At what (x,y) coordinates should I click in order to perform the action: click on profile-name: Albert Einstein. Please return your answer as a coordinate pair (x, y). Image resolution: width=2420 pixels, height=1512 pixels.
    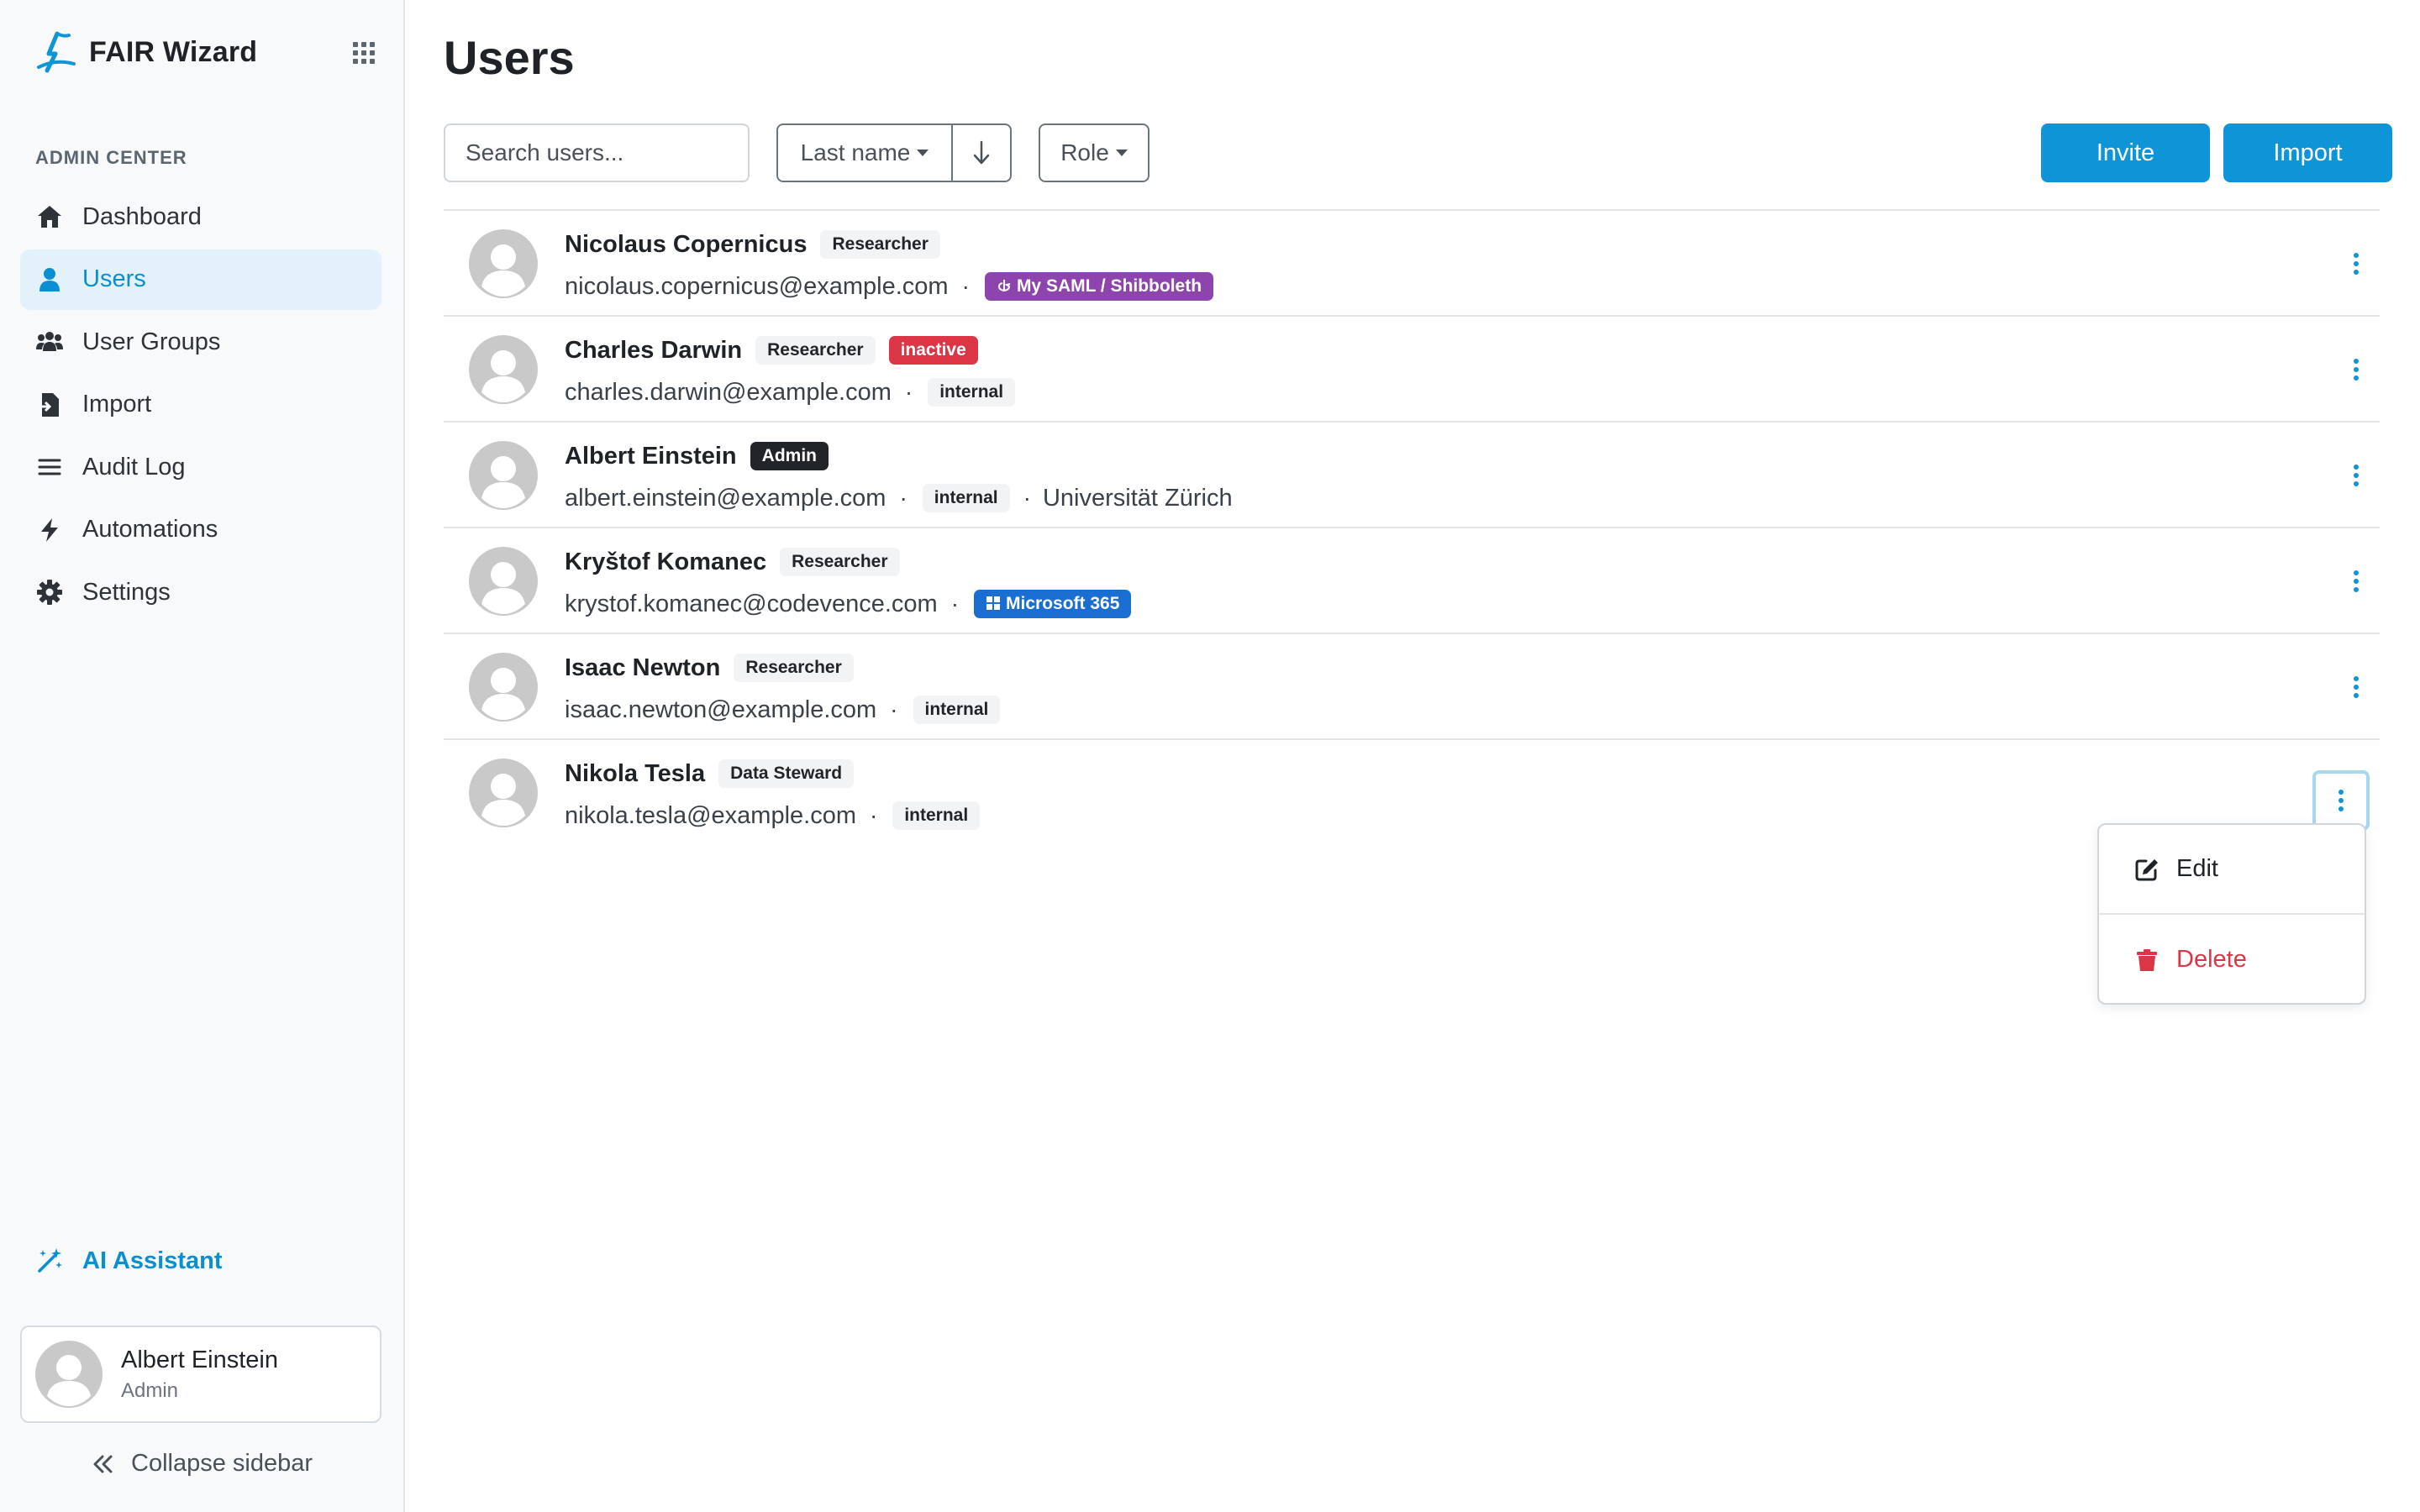
    Looking at the image, I should click on (199, 1359).